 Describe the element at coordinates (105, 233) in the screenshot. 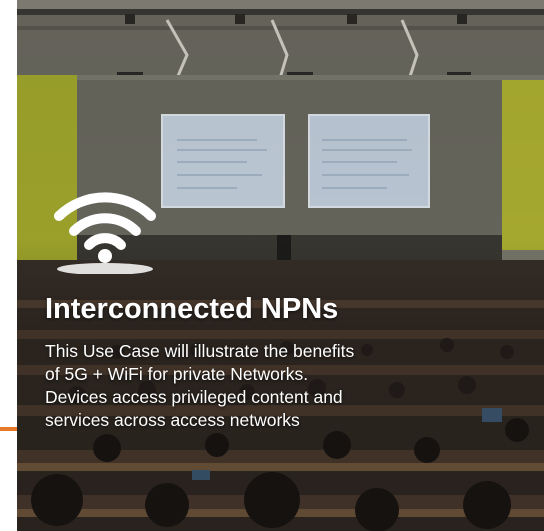

I see `wifi-icon` at that location.